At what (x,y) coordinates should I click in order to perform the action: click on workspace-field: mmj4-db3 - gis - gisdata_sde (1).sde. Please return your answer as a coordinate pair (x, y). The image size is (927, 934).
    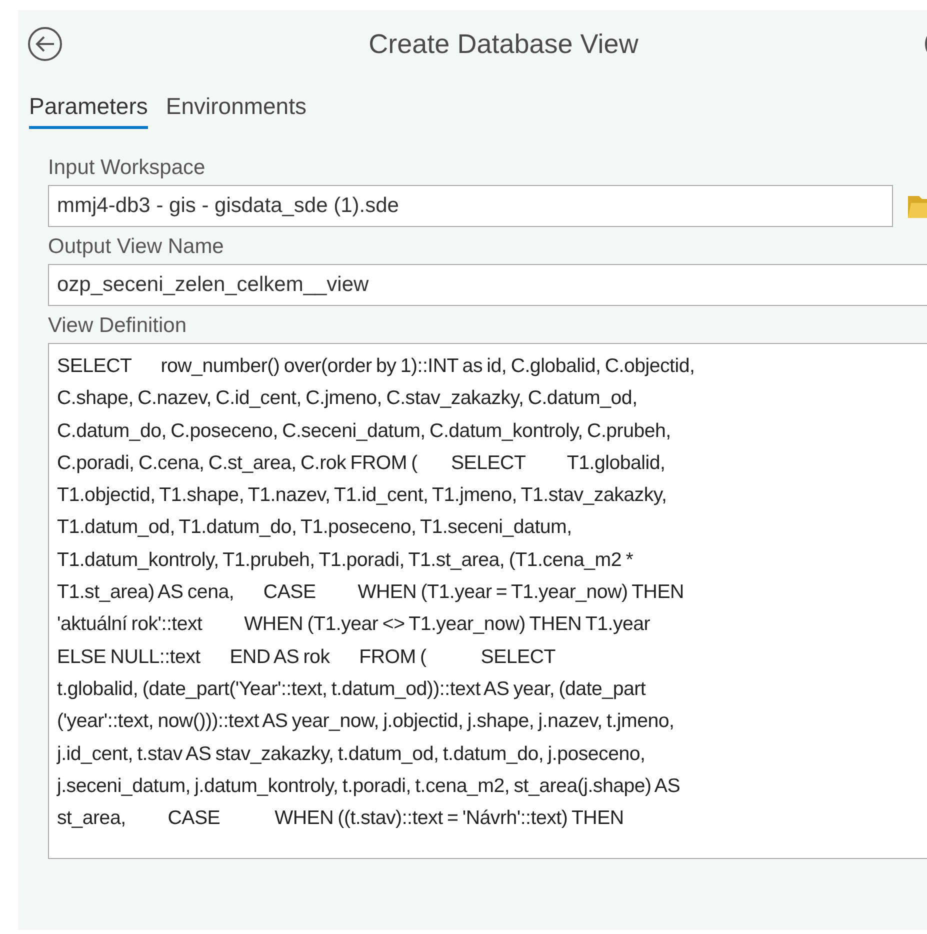
    Looking at the image, I should click on (470, 206).